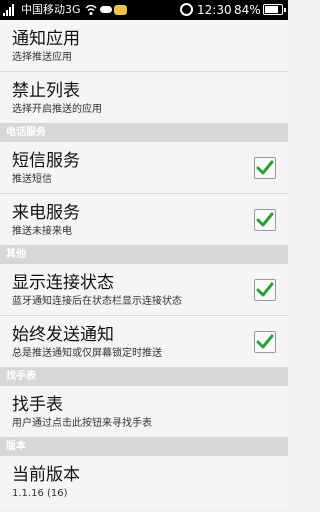  What do you see at coordinates (274, 9) in the screenshot?
I see `battery-icon` at bounding box center [274, 9].